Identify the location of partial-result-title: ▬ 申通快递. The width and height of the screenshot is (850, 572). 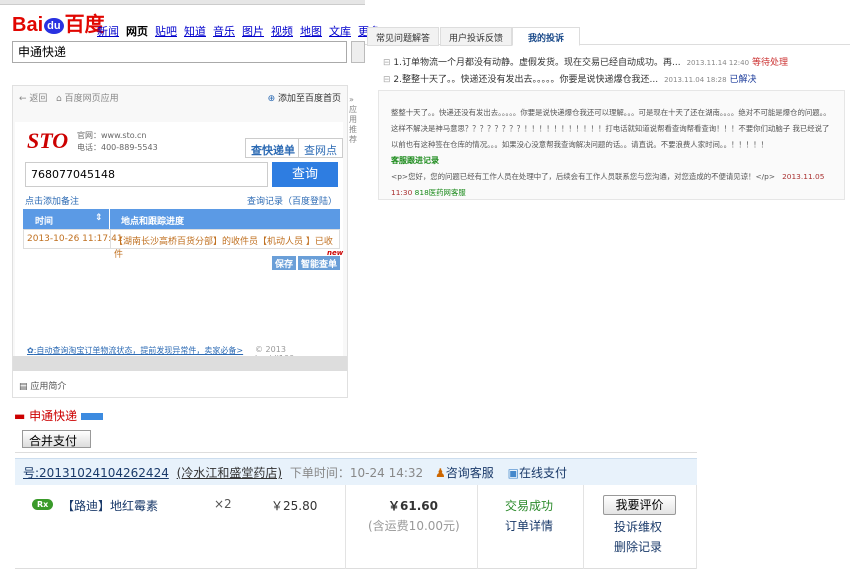
(59, 416).